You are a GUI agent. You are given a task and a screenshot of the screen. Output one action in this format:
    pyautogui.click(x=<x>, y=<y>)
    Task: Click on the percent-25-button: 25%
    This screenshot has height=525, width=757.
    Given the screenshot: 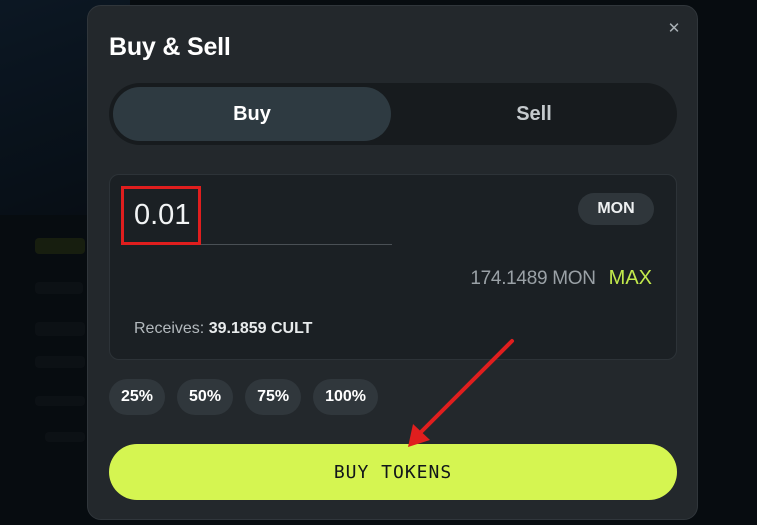 What is the action you would take?
    pyautogui.click(x=137, y=397)
    